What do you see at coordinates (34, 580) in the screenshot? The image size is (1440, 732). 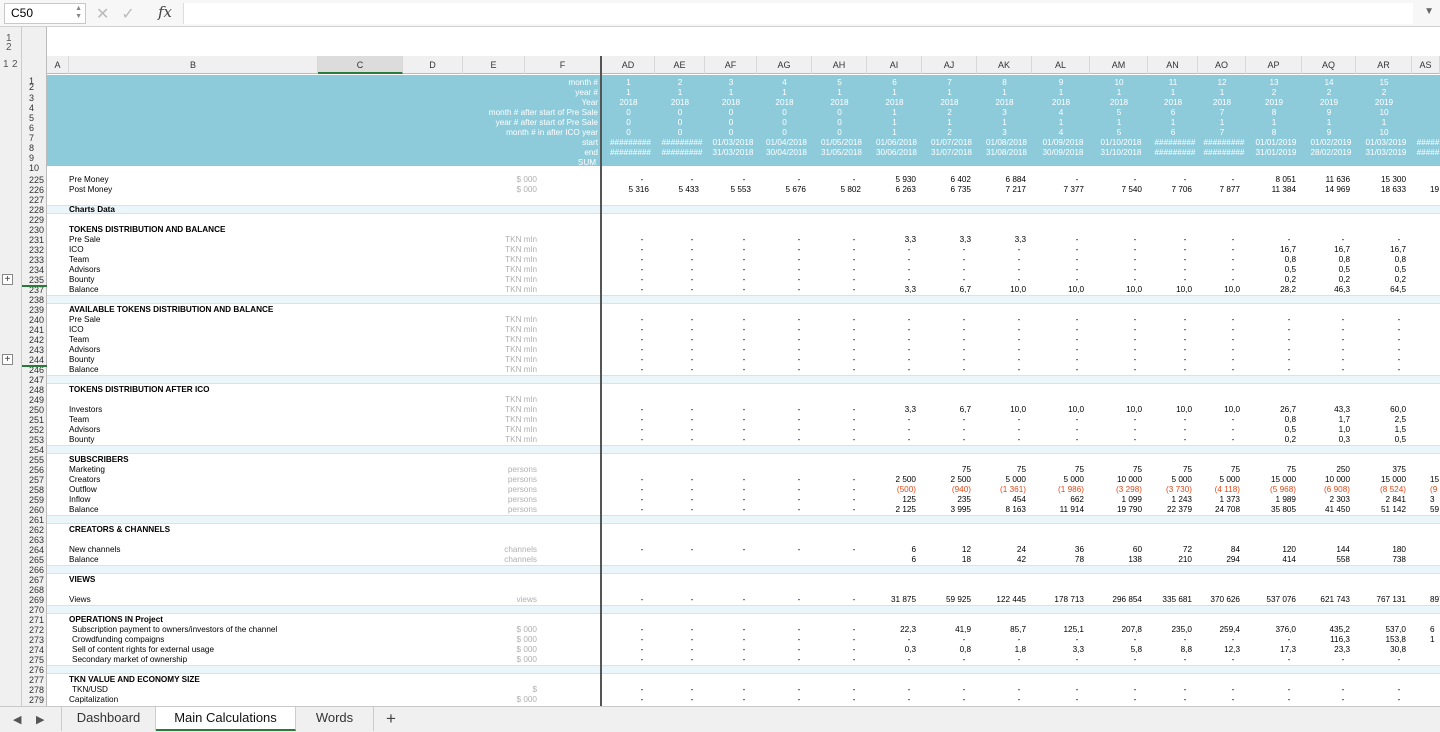 I see `row-header: 267` at bounding box center [34, 580].